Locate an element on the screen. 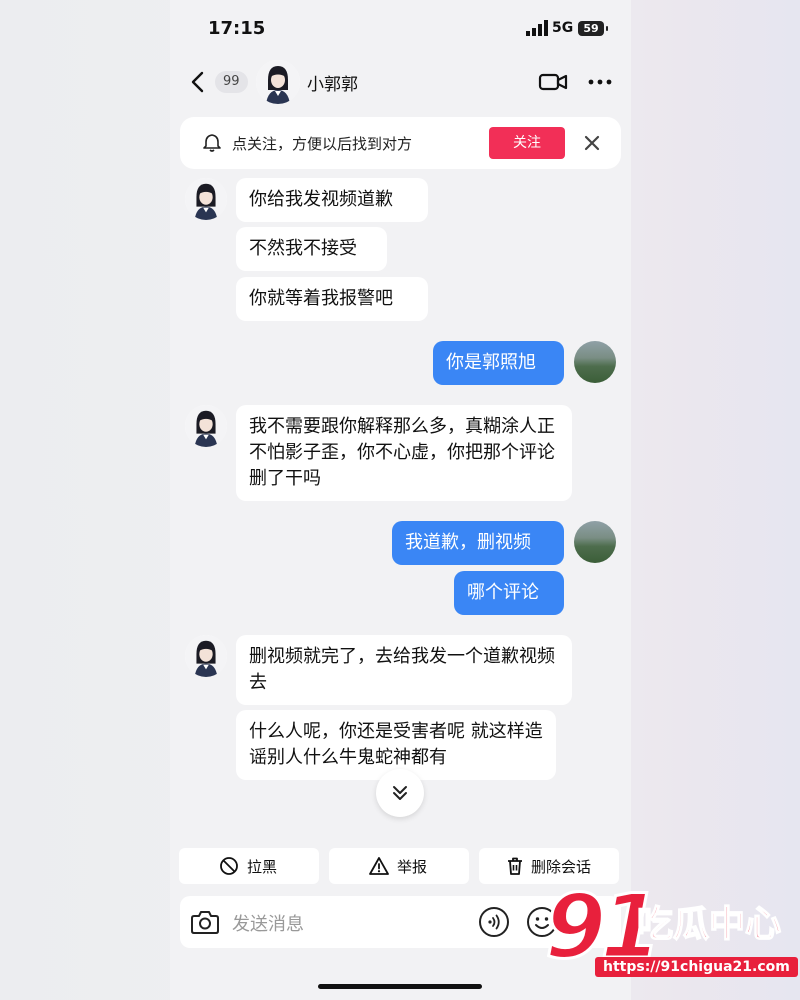 The image size is (800, 1000). message-bubble-incoming: 删视频就完了，去给我发一个道歉视频去 is located at coordinates (404, 670).